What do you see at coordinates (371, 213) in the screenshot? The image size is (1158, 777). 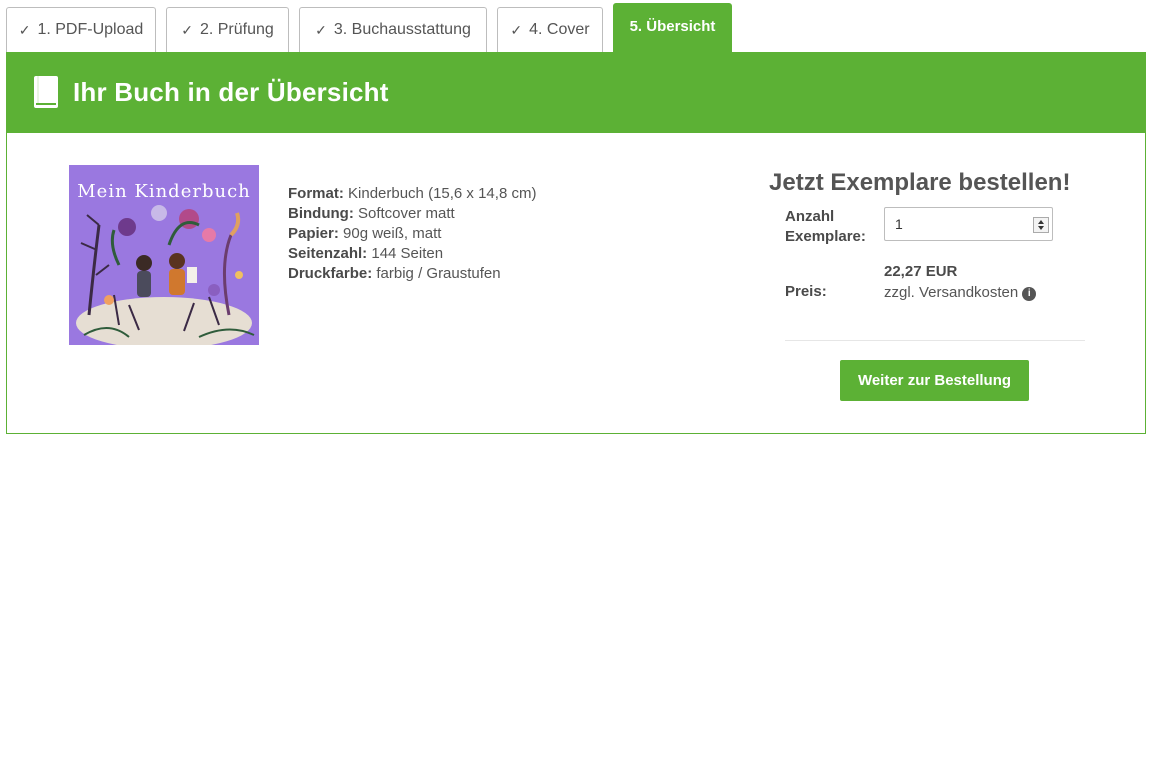 I see `spec-bindung: Bindung: Softcover matt` at bounding box center [371, 213].